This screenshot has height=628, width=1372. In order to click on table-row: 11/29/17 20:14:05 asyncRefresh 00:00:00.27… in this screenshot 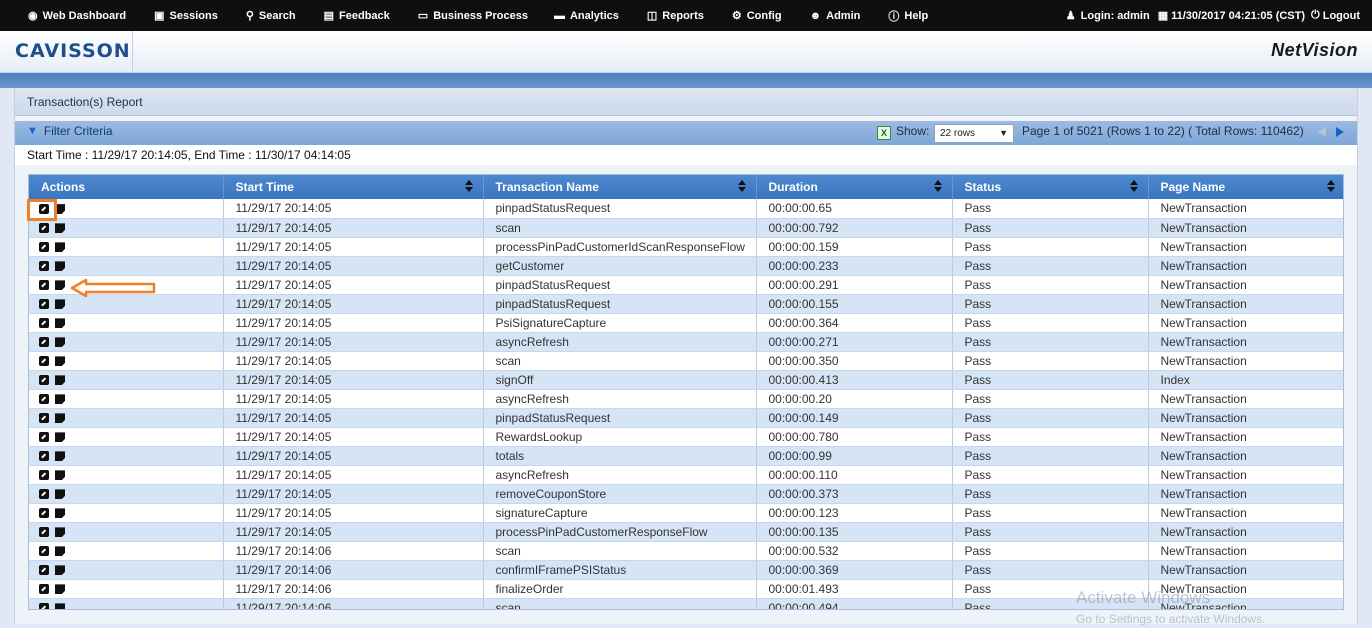, I will do `click(686, 342)`.